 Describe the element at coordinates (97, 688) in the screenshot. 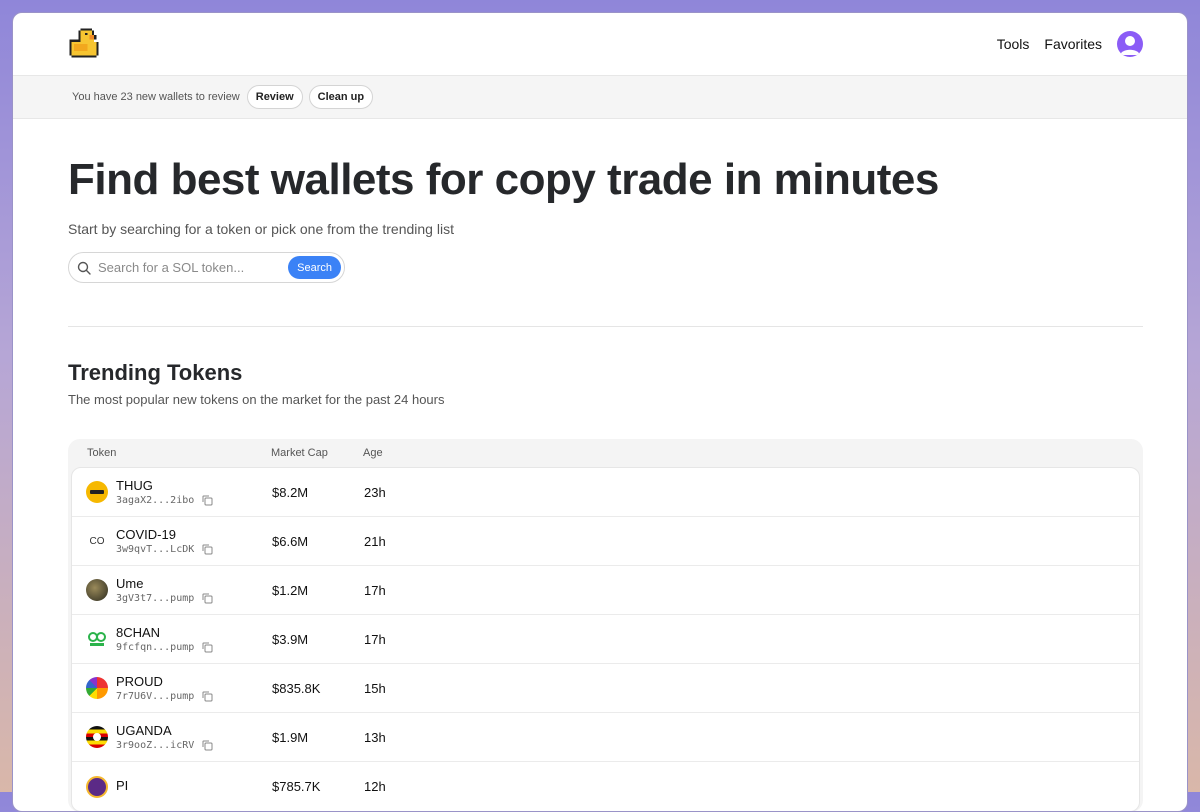

I see `proud-logo-icon` at that location.